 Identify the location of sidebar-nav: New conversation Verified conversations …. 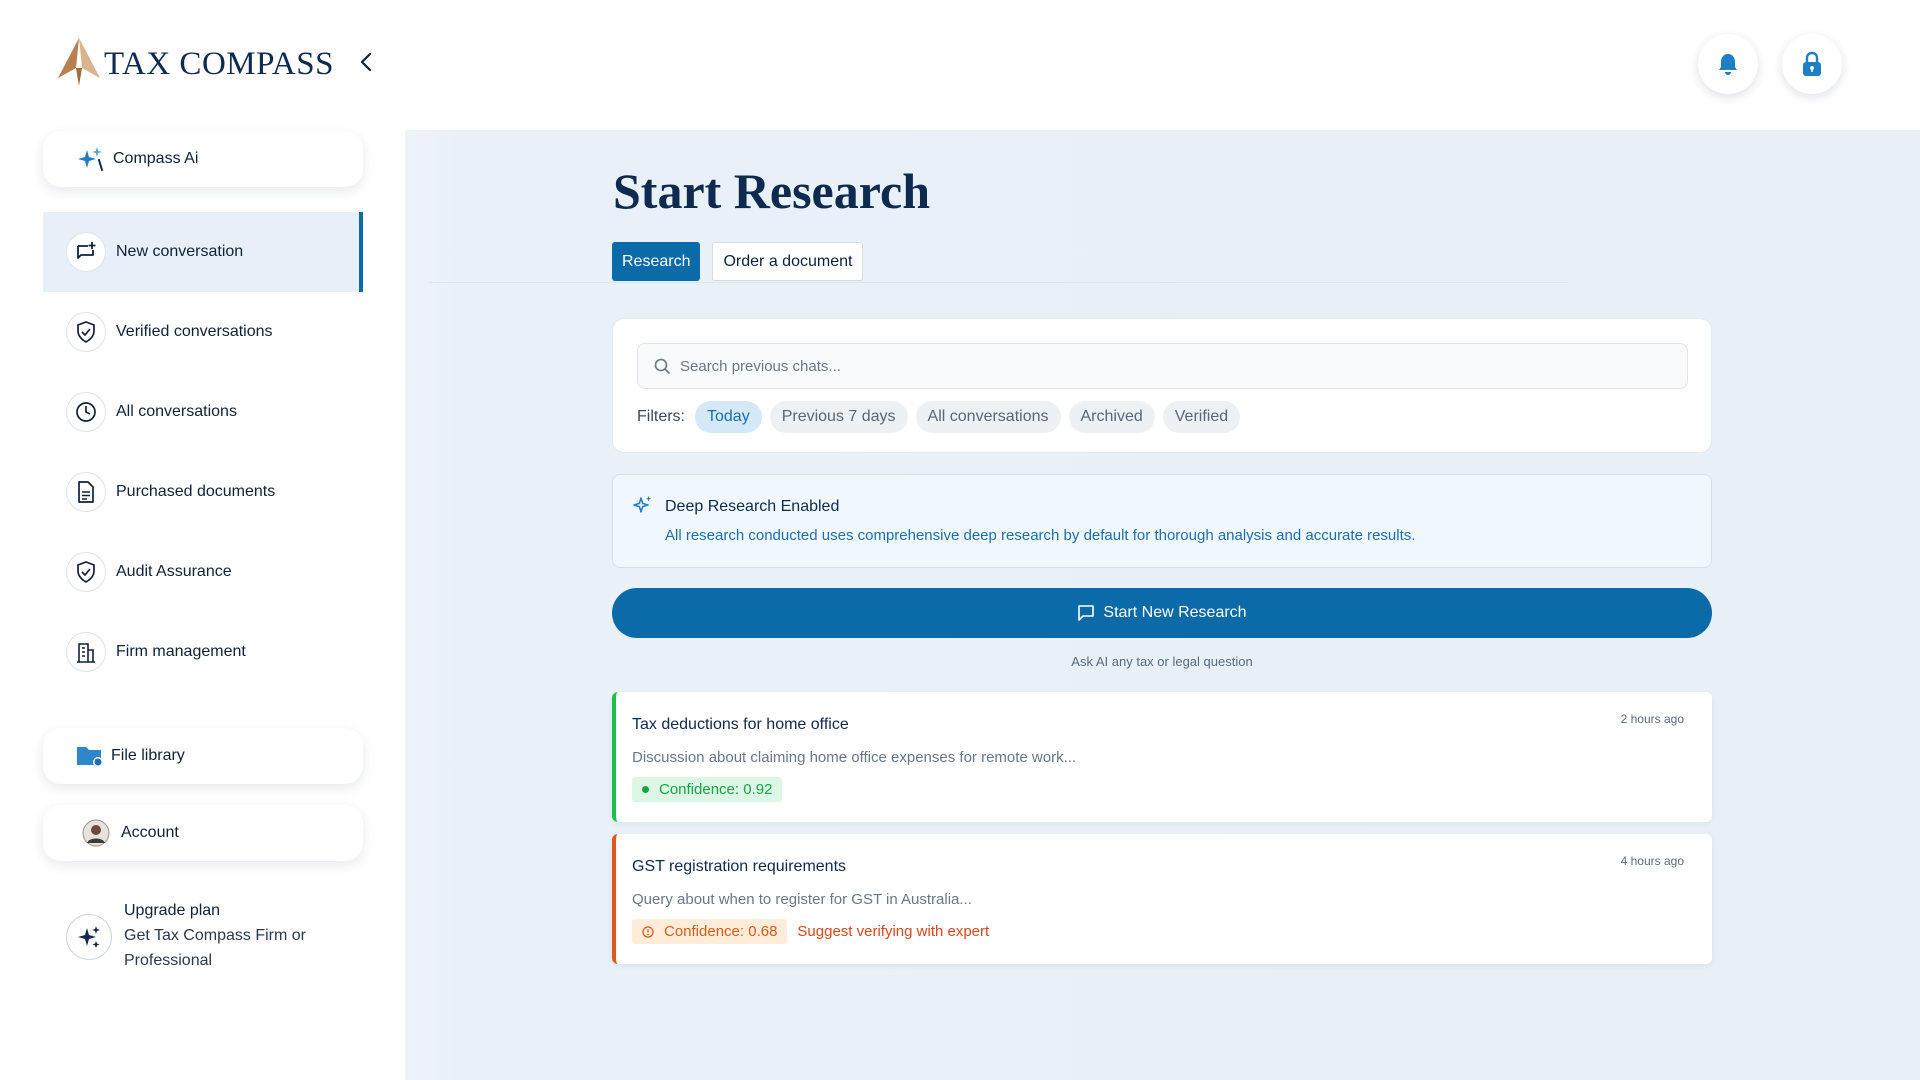
(203, 452).